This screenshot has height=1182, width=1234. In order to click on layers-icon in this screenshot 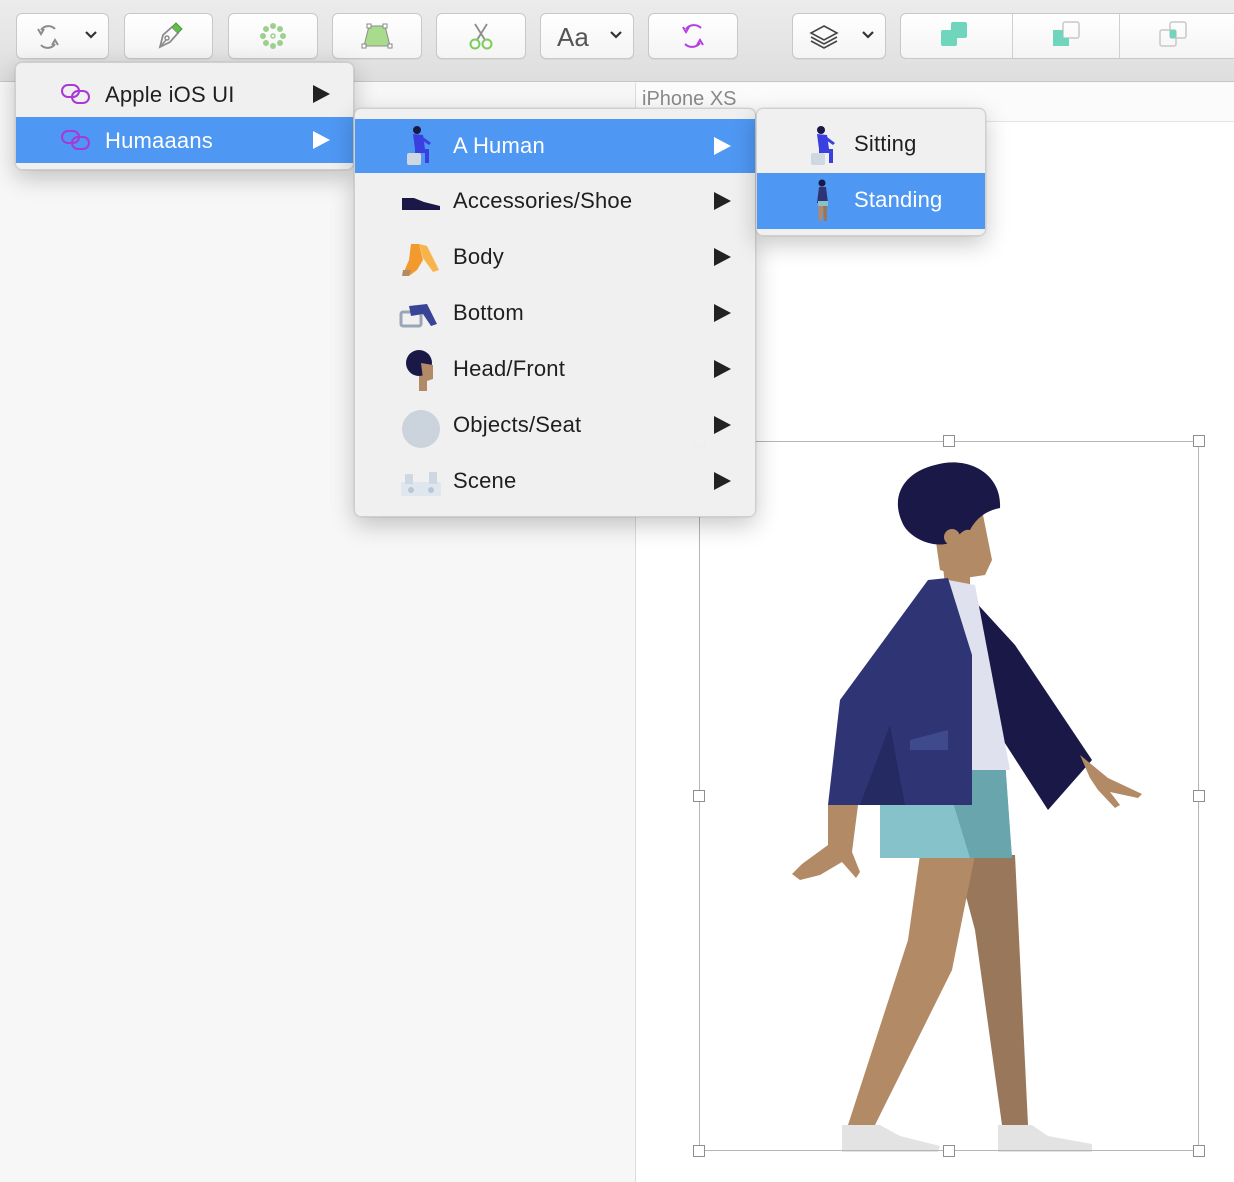, I will do `click(824, 37)`.